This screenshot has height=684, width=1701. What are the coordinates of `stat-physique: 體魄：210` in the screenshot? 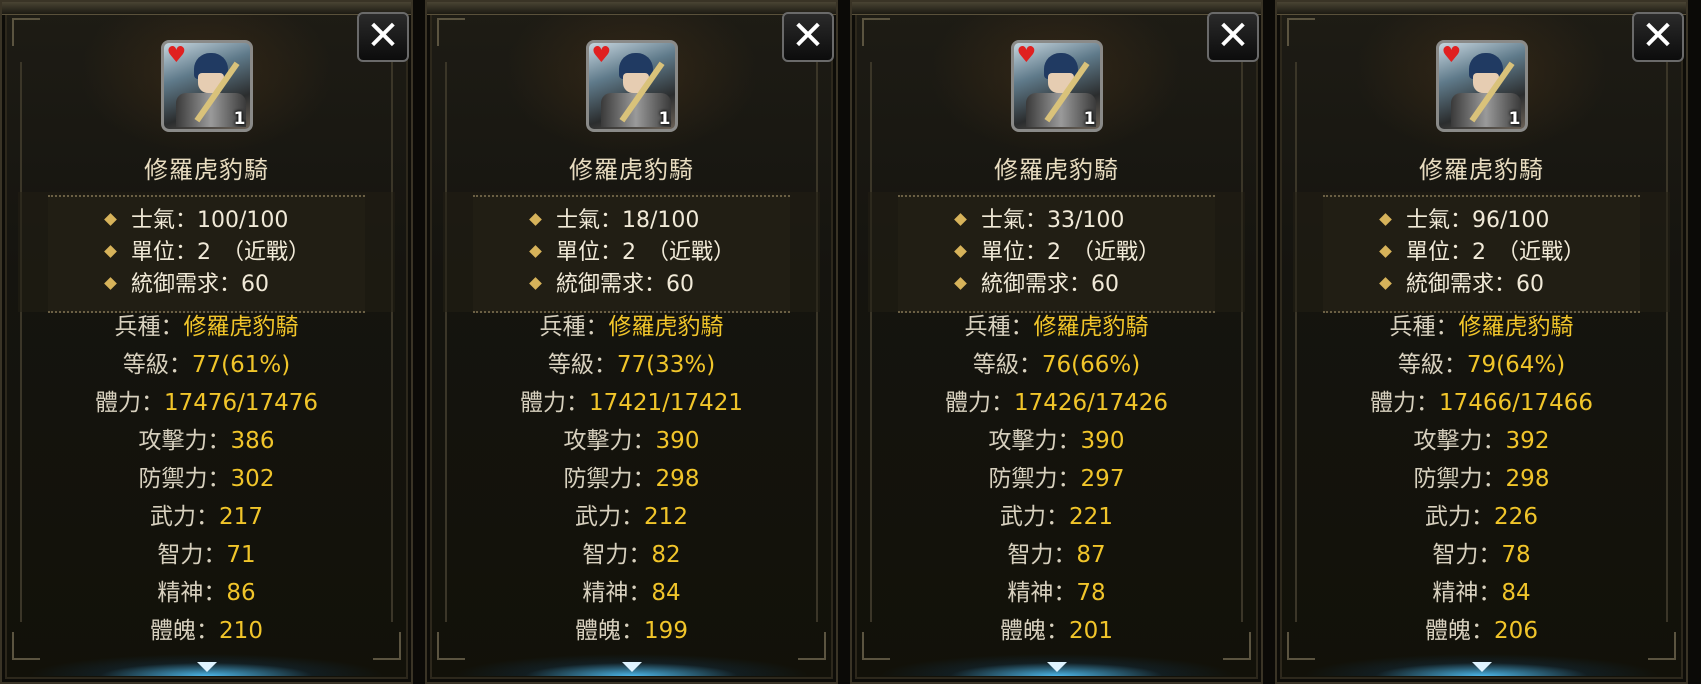 It's located at (206, 631).